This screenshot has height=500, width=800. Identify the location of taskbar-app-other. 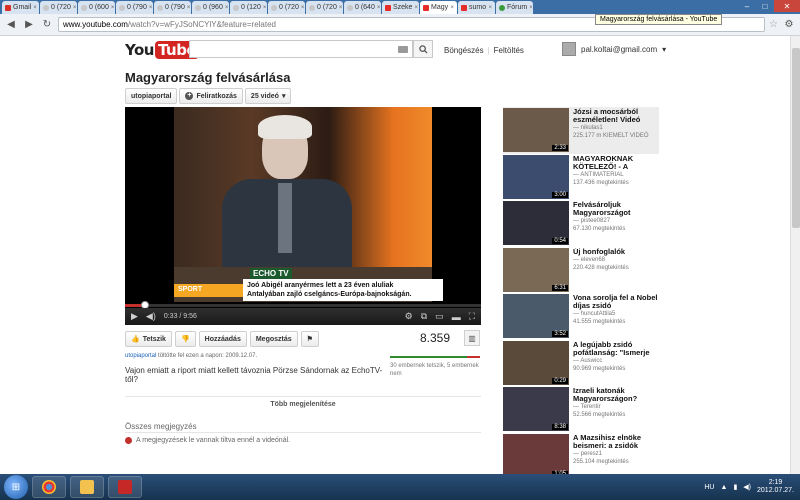
(125, 487).